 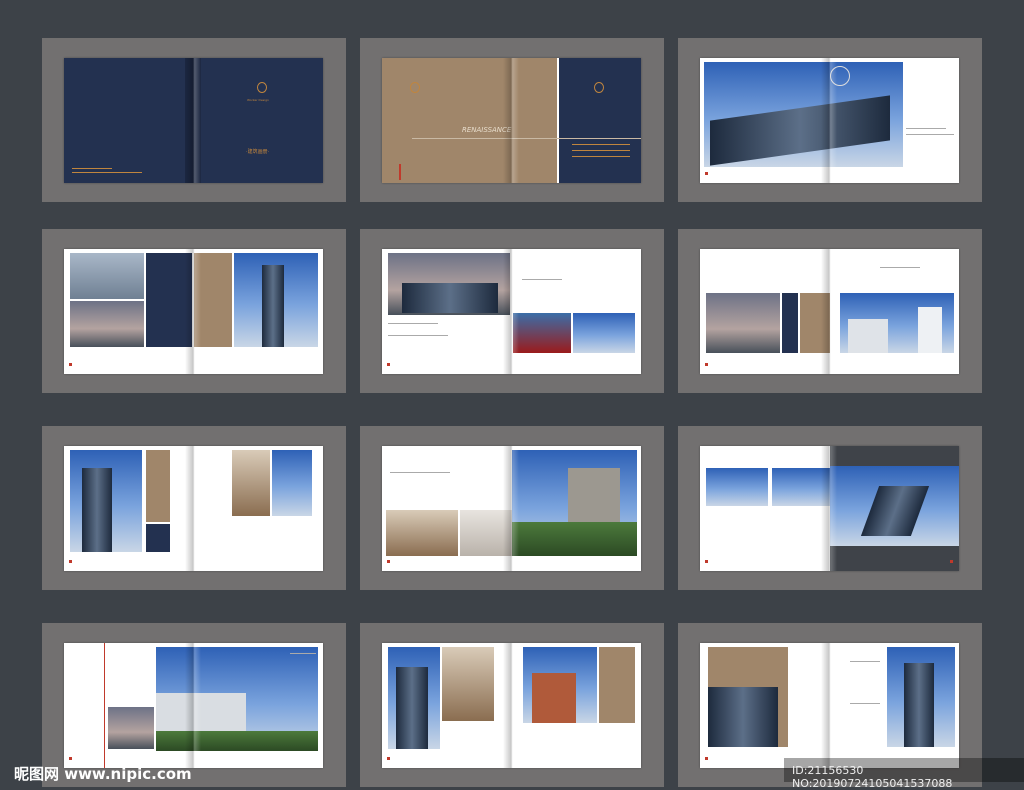 I want to click on stadium-spread, so click(x=829, y=120).